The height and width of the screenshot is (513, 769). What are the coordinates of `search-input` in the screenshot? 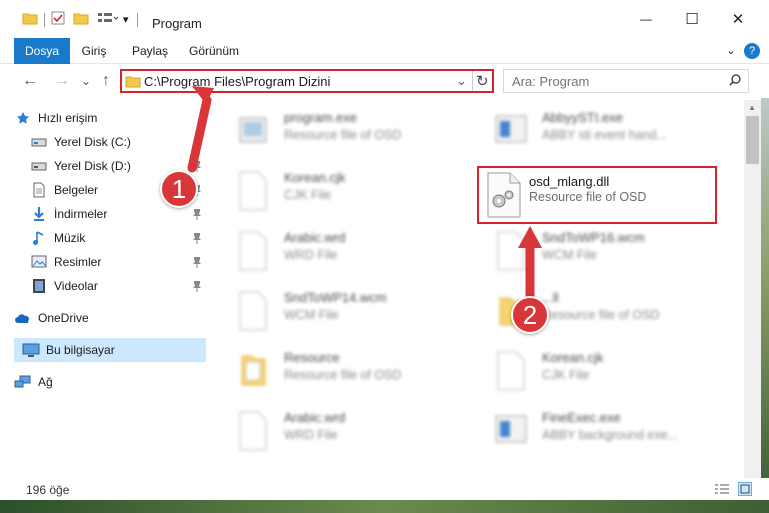 It's located at (617, 81).